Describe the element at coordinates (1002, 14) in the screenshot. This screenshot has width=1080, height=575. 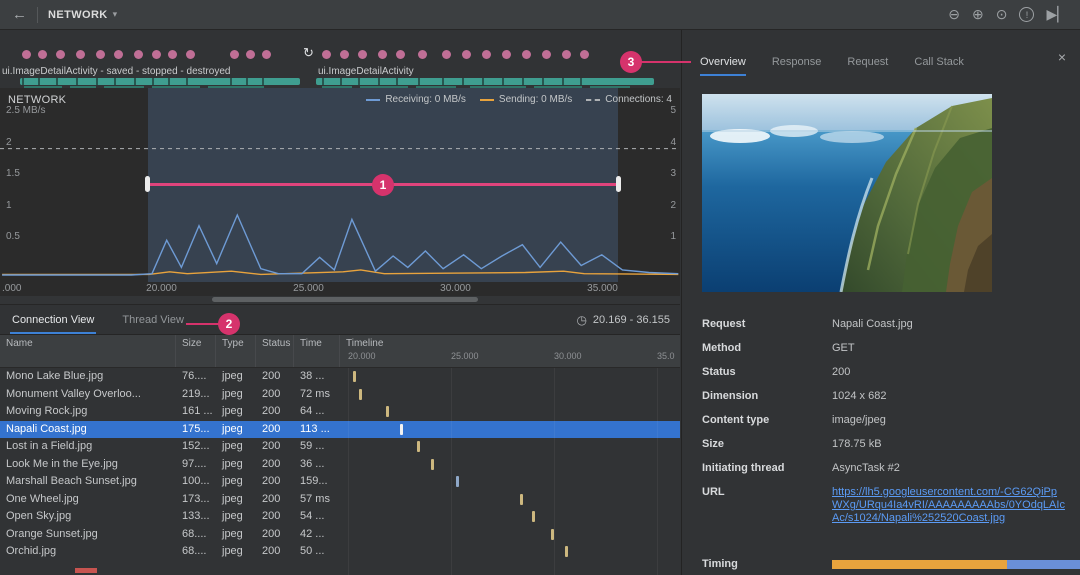
I see `reset-zoom-icon: ⊙` at that location.